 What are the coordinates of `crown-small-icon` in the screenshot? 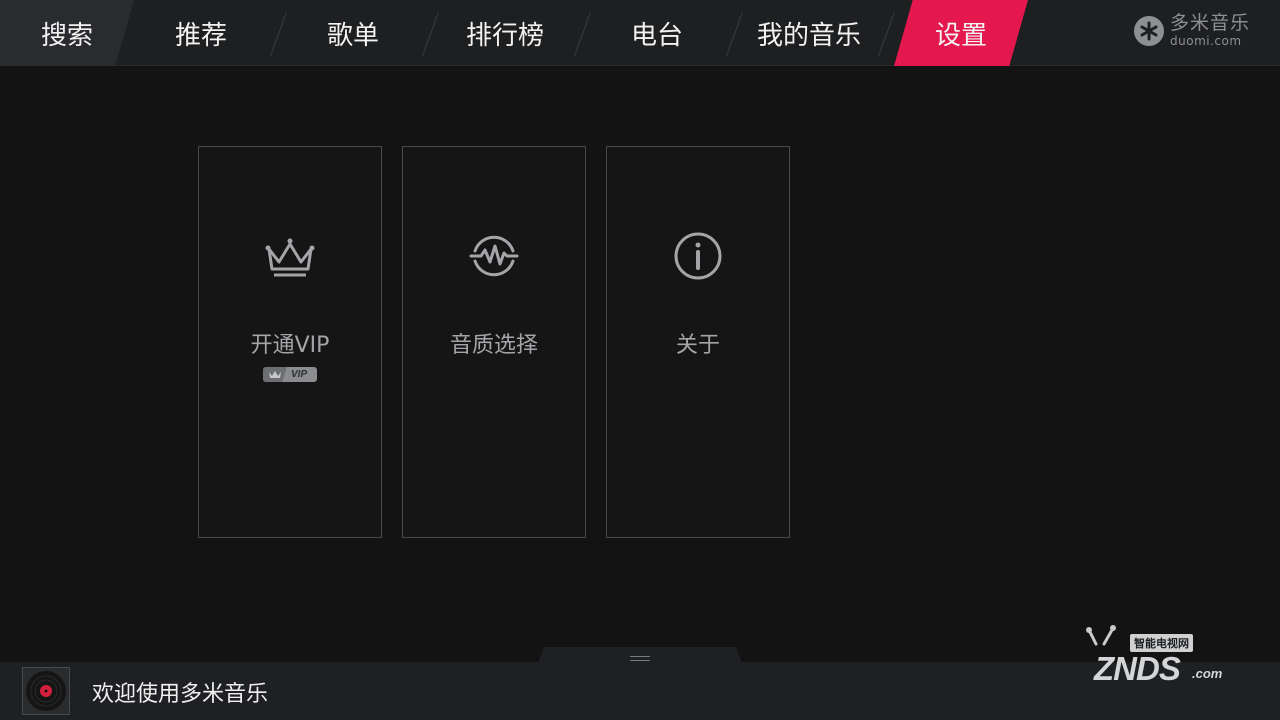 It's located at (275, 374).